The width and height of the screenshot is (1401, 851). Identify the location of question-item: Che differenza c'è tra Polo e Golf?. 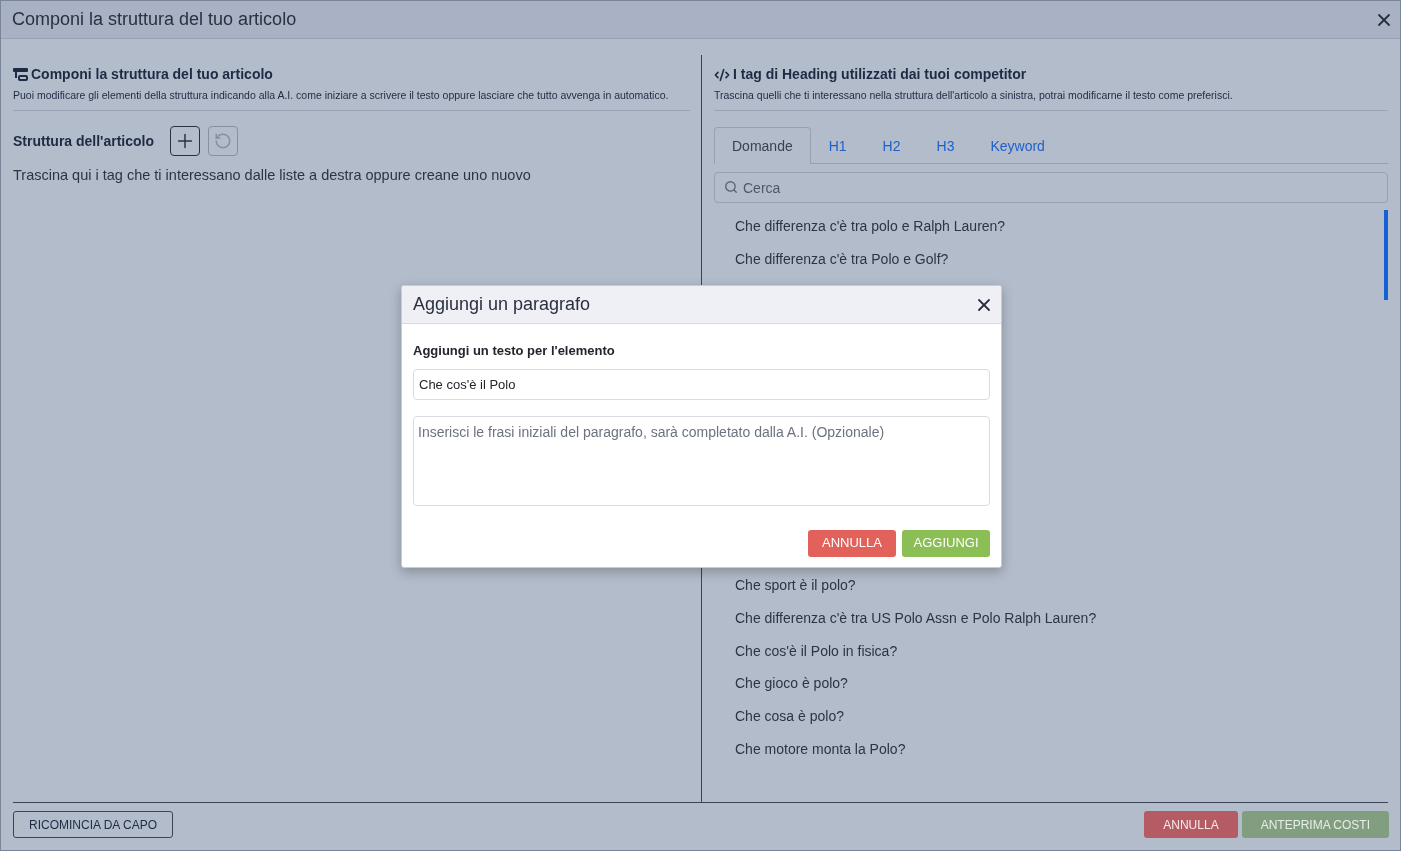
(831, 259).